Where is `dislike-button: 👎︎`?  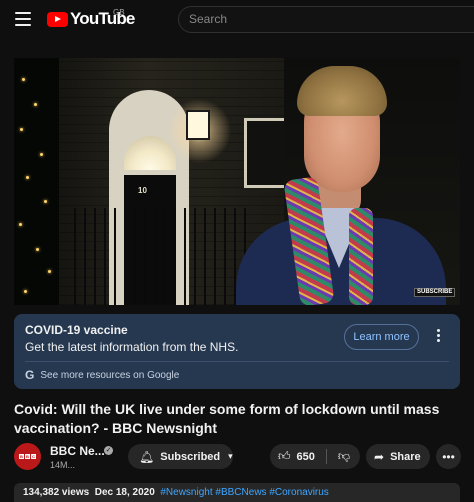
dislike-button: 👎︎ is located at coordinates (344, 456).